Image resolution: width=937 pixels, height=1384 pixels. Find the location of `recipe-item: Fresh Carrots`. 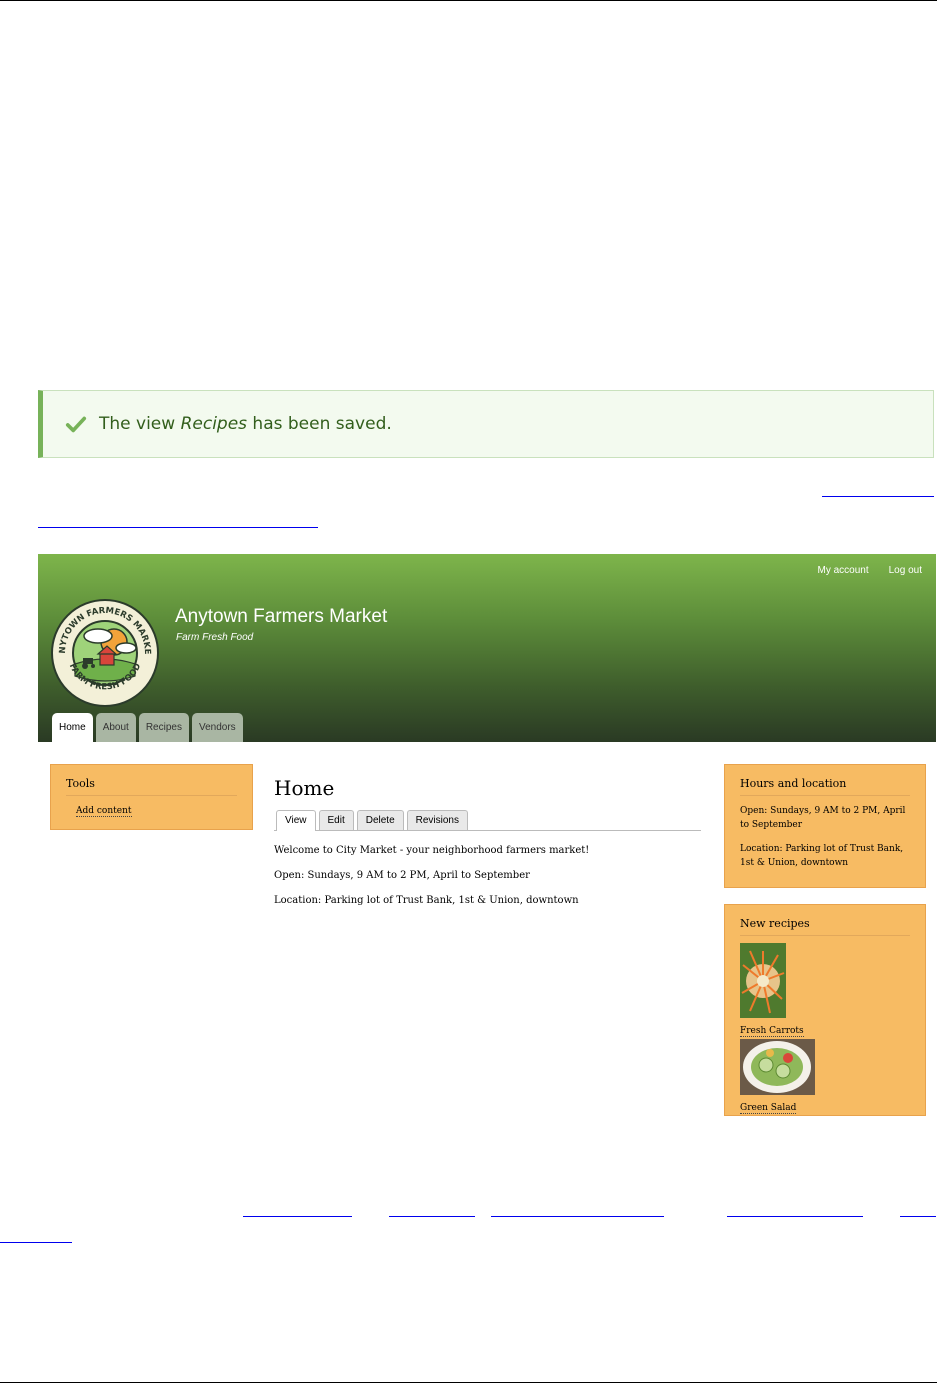

recipe-item: Fresh Carrots is located at coordinates (825, 990).